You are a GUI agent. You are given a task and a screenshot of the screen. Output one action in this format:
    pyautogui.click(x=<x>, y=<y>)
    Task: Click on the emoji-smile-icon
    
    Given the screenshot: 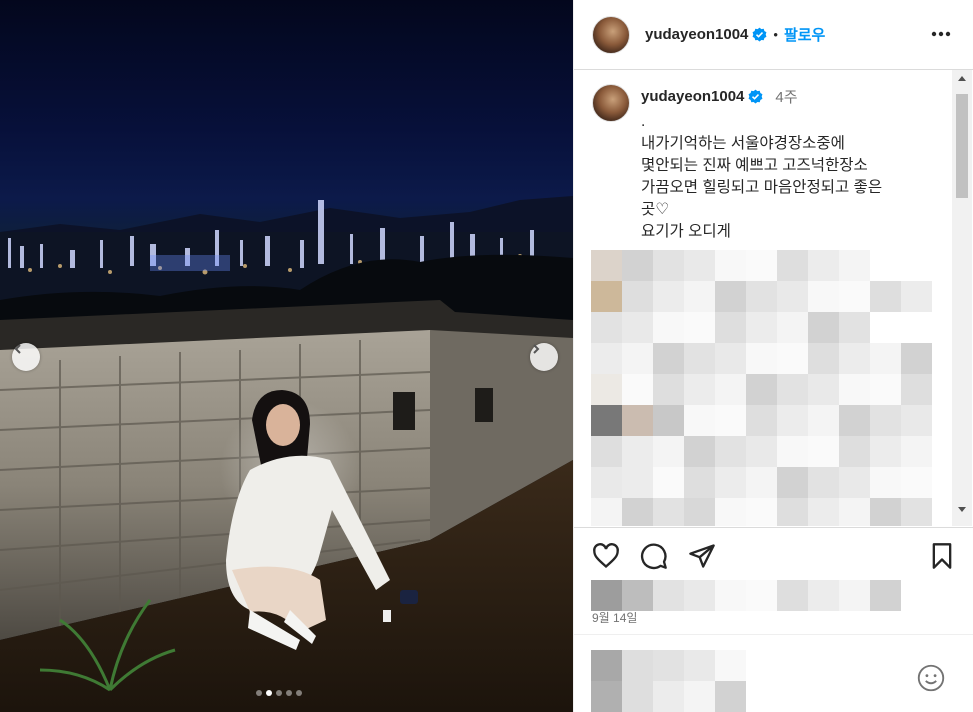 What is the action you would take?
    pyautogui.click(x=931, y=678)
    